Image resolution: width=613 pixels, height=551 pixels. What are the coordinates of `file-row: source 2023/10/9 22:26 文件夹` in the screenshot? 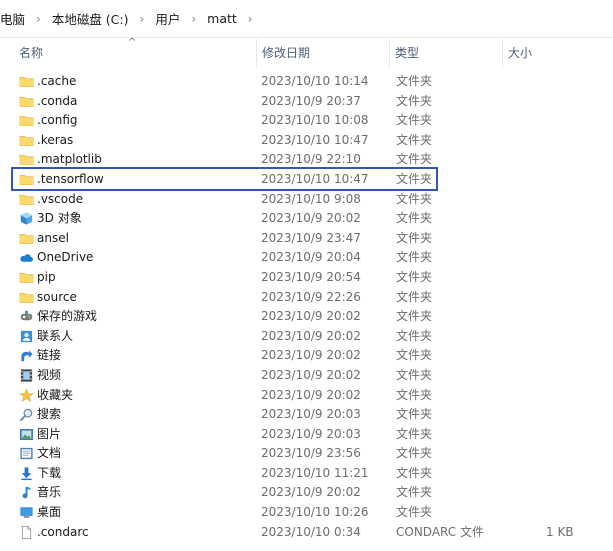 It's located at (306, 298).